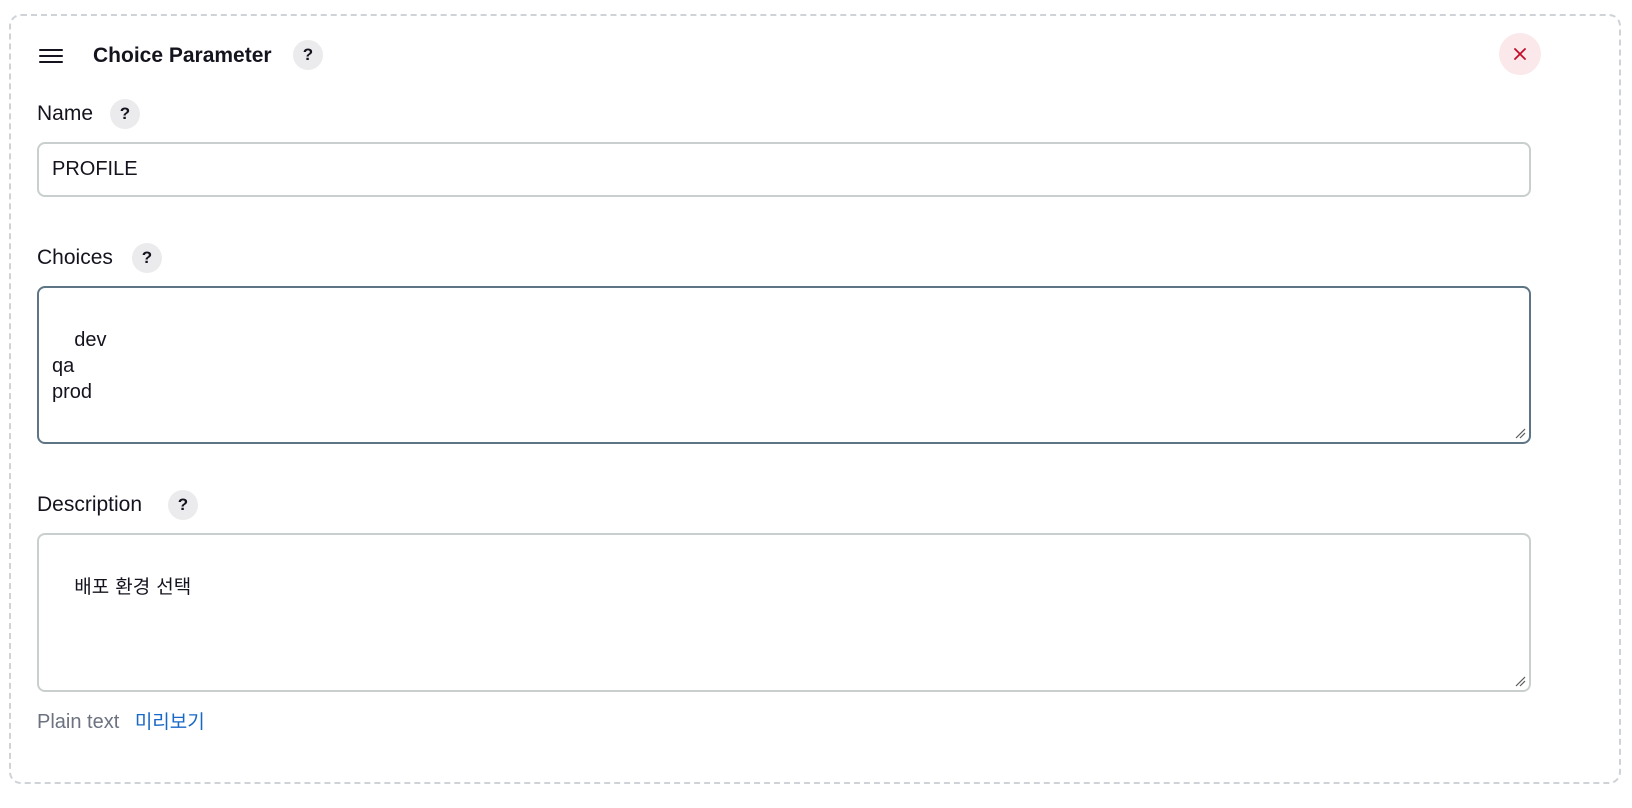 The image size is (1632, 808). I want to click on description-label: Description, so click(90, 504).